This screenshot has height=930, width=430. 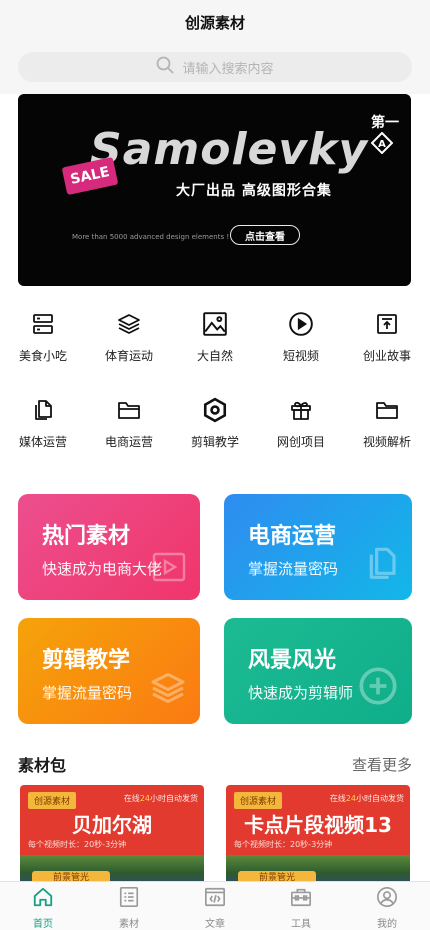 I want to click on rank-icon: A, so click(x=382, y=143).